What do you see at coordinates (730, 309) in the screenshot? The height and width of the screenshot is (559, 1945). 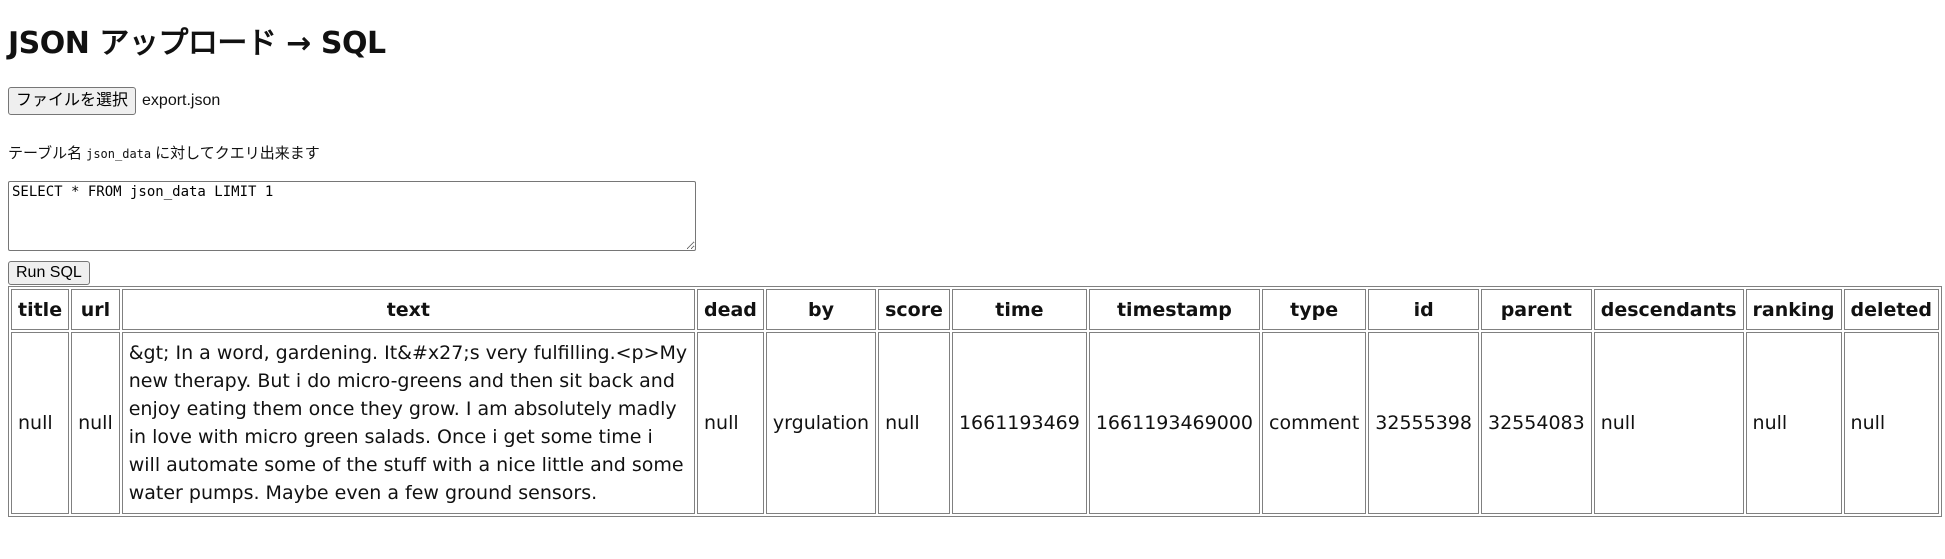 I see `column-header-dead: dead` at bounding box center [730, 309].